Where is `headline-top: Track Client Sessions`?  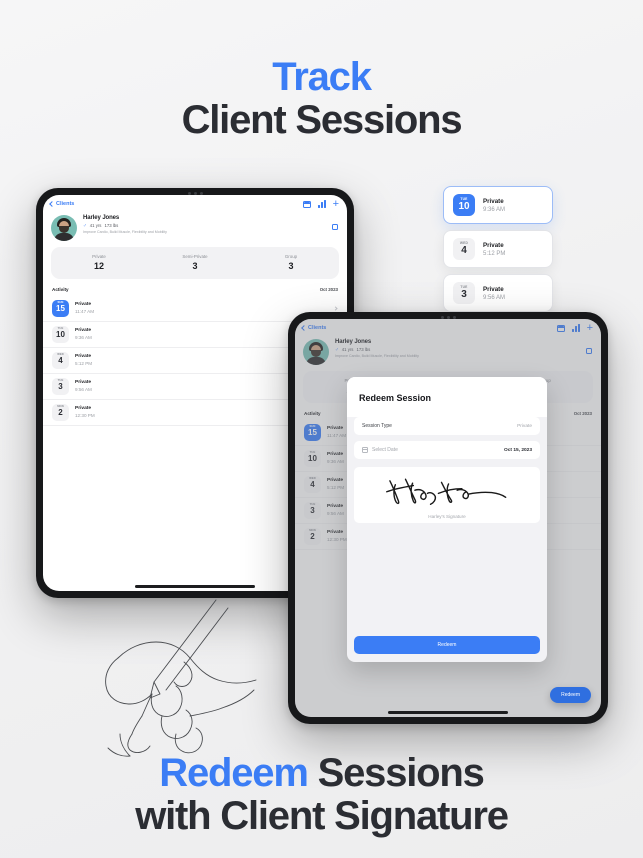 headline-top: Track Client Sessions is located at coordinates (321, 99).